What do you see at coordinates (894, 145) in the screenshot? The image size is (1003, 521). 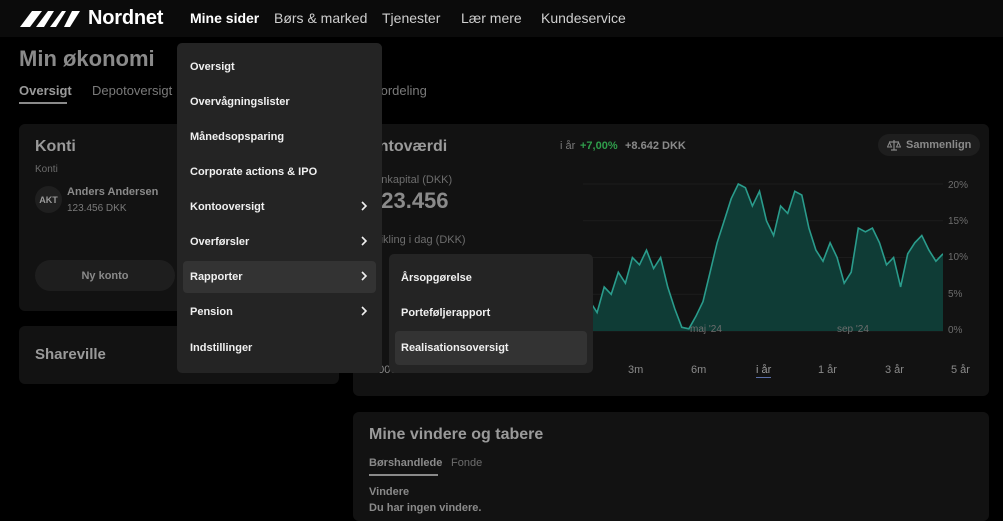 I see `scale-icon` at bounding box center [894, 145].